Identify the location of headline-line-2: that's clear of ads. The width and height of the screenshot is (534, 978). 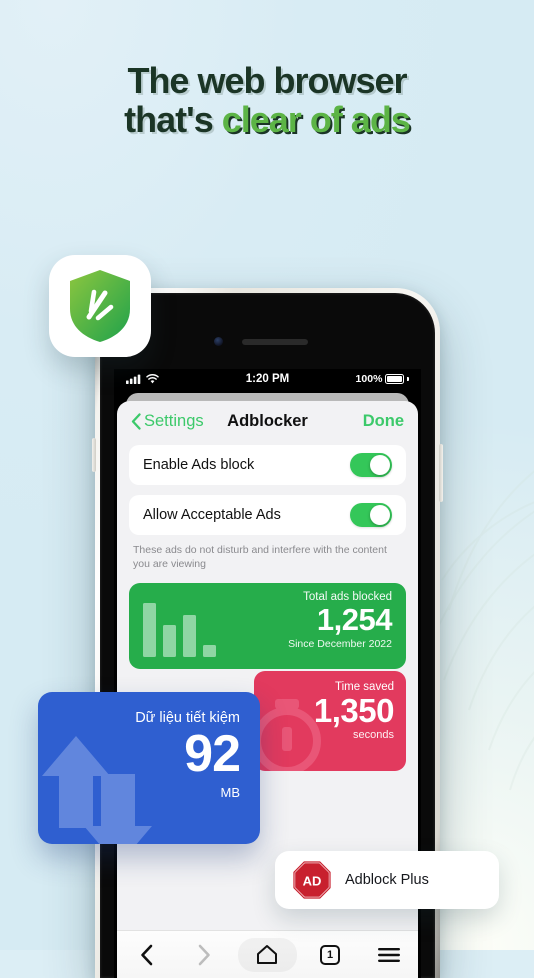
(267, 119).